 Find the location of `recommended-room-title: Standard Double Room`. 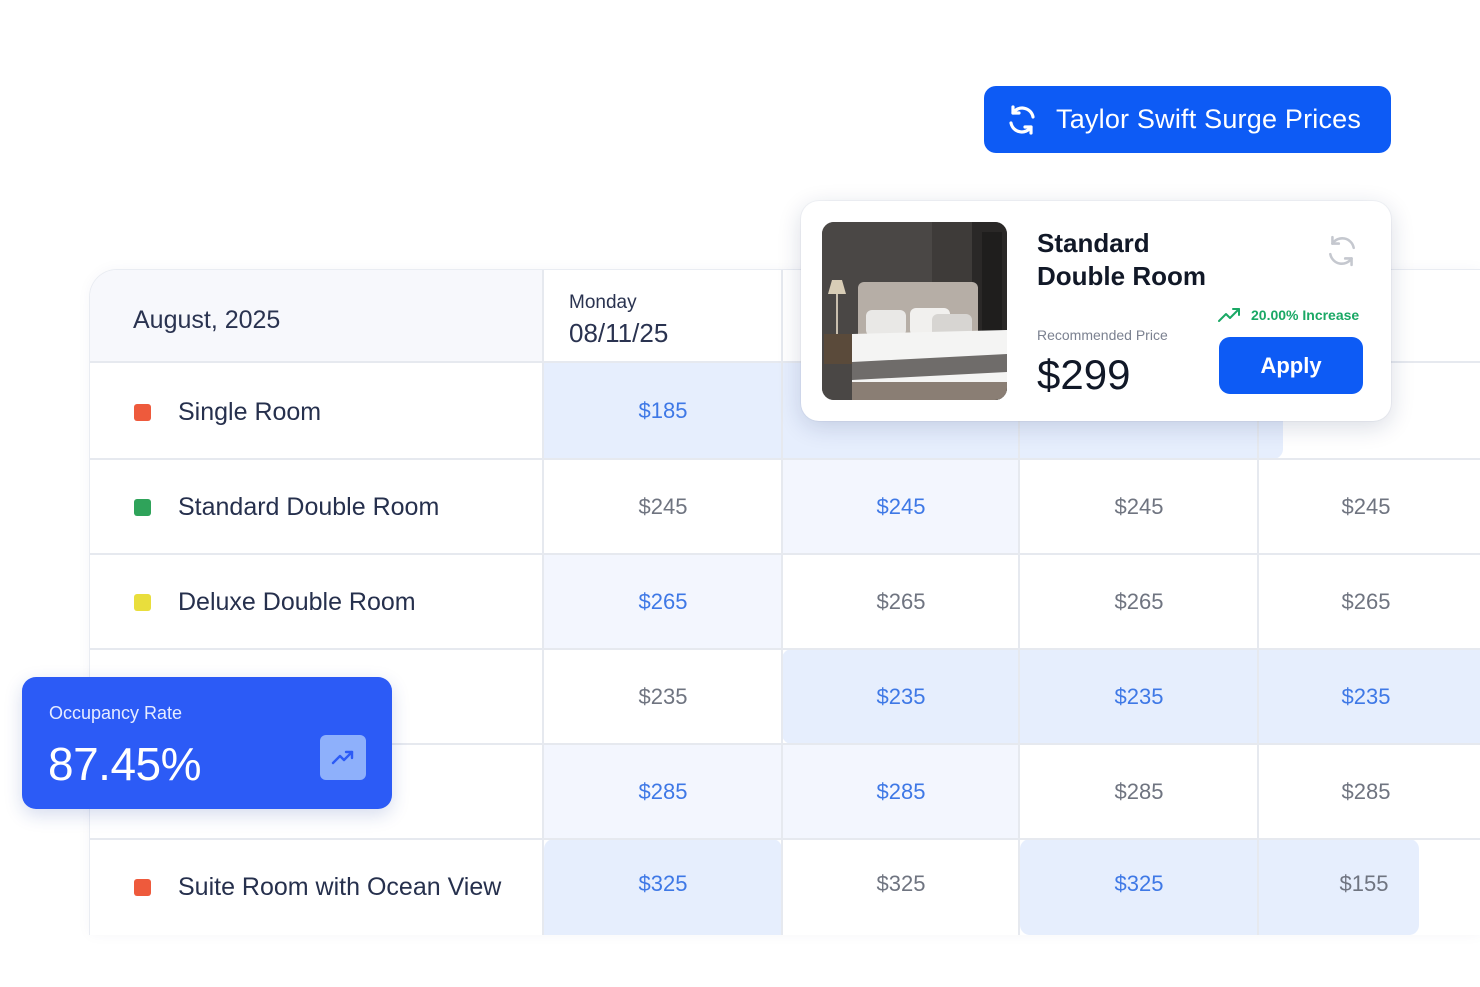

recommended-room-title: Standard Double Room is located at coordinates (1121, 260).